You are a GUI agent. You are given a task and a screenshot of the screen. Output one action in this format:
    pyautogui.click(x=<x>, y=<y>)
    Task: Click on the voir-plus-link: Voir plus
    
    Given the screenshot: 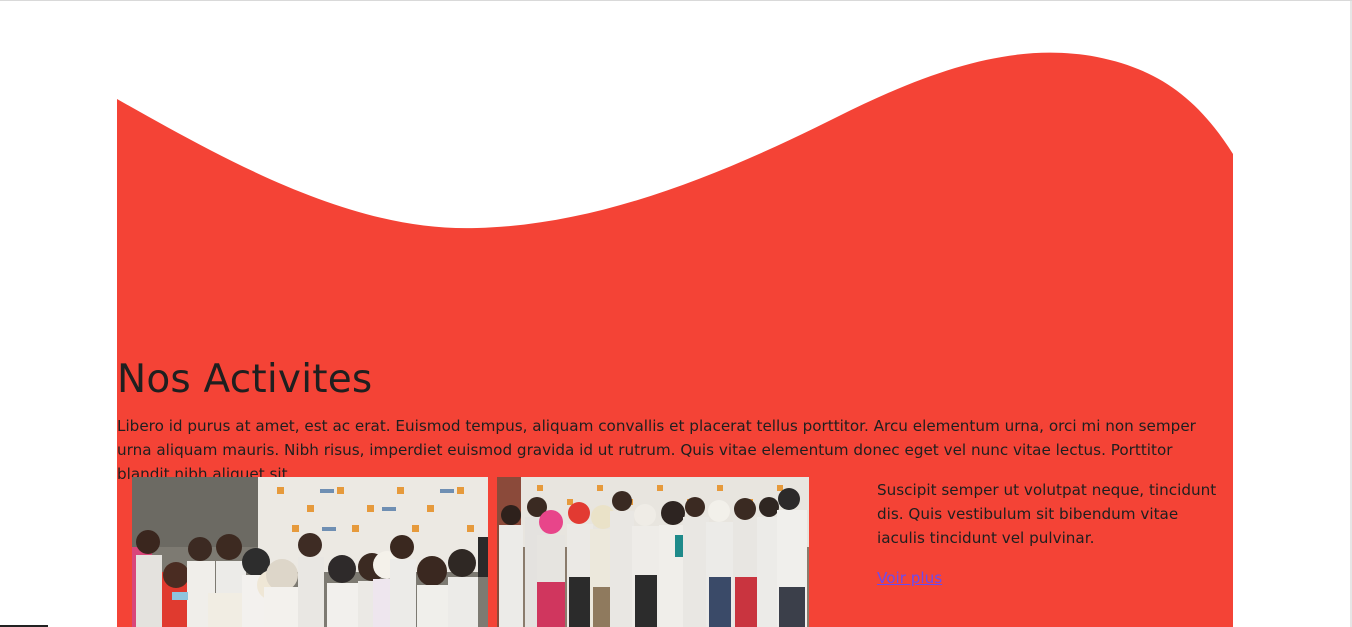 What is the action you would take?
    pyautogui.click(x=909, y=578)
    